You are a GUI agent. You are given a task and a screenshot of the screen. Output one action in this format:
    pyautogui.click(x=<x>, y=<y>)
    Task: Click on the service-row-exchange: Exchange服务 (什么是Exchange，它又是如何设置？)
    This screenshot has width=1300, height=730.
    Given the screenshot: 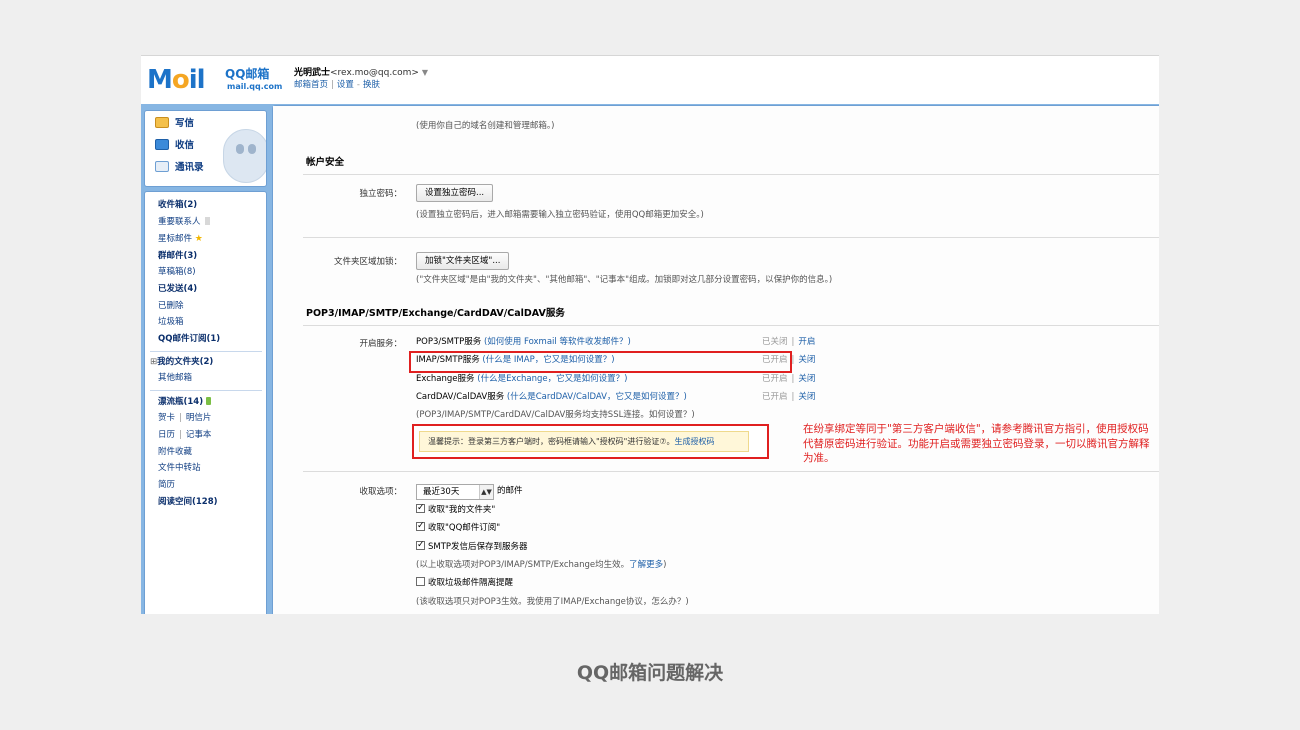 What is the action you would take?
    pyautogui.click(x=522, y=379)
    